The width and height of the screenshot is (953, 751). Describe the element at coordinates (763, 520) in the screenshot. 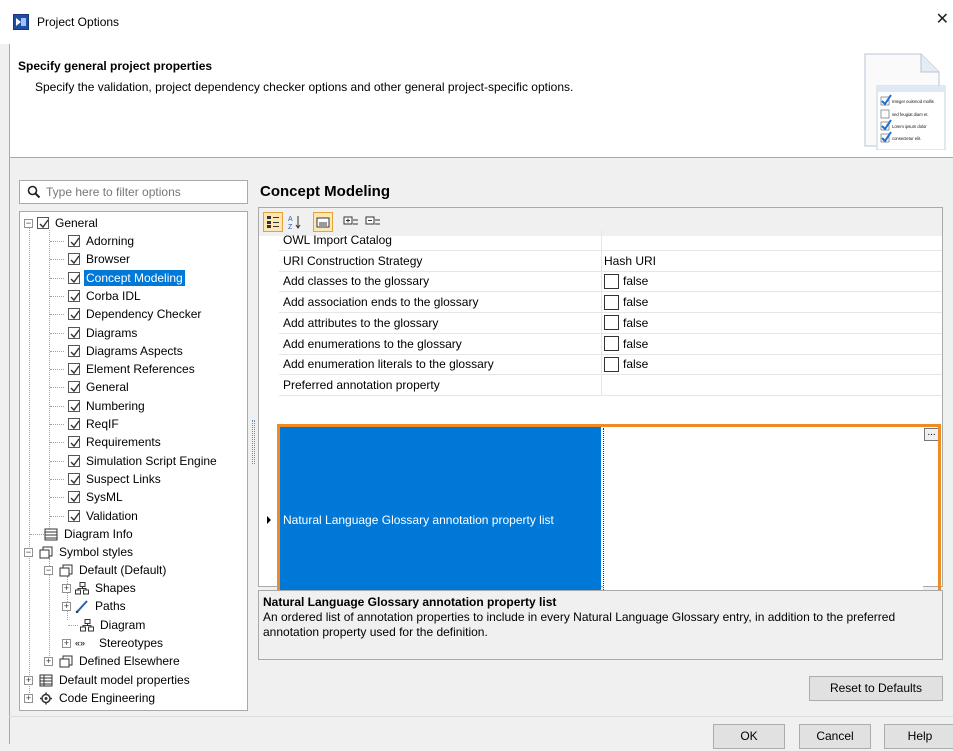

I see `selected-property-value-editor` at that location.